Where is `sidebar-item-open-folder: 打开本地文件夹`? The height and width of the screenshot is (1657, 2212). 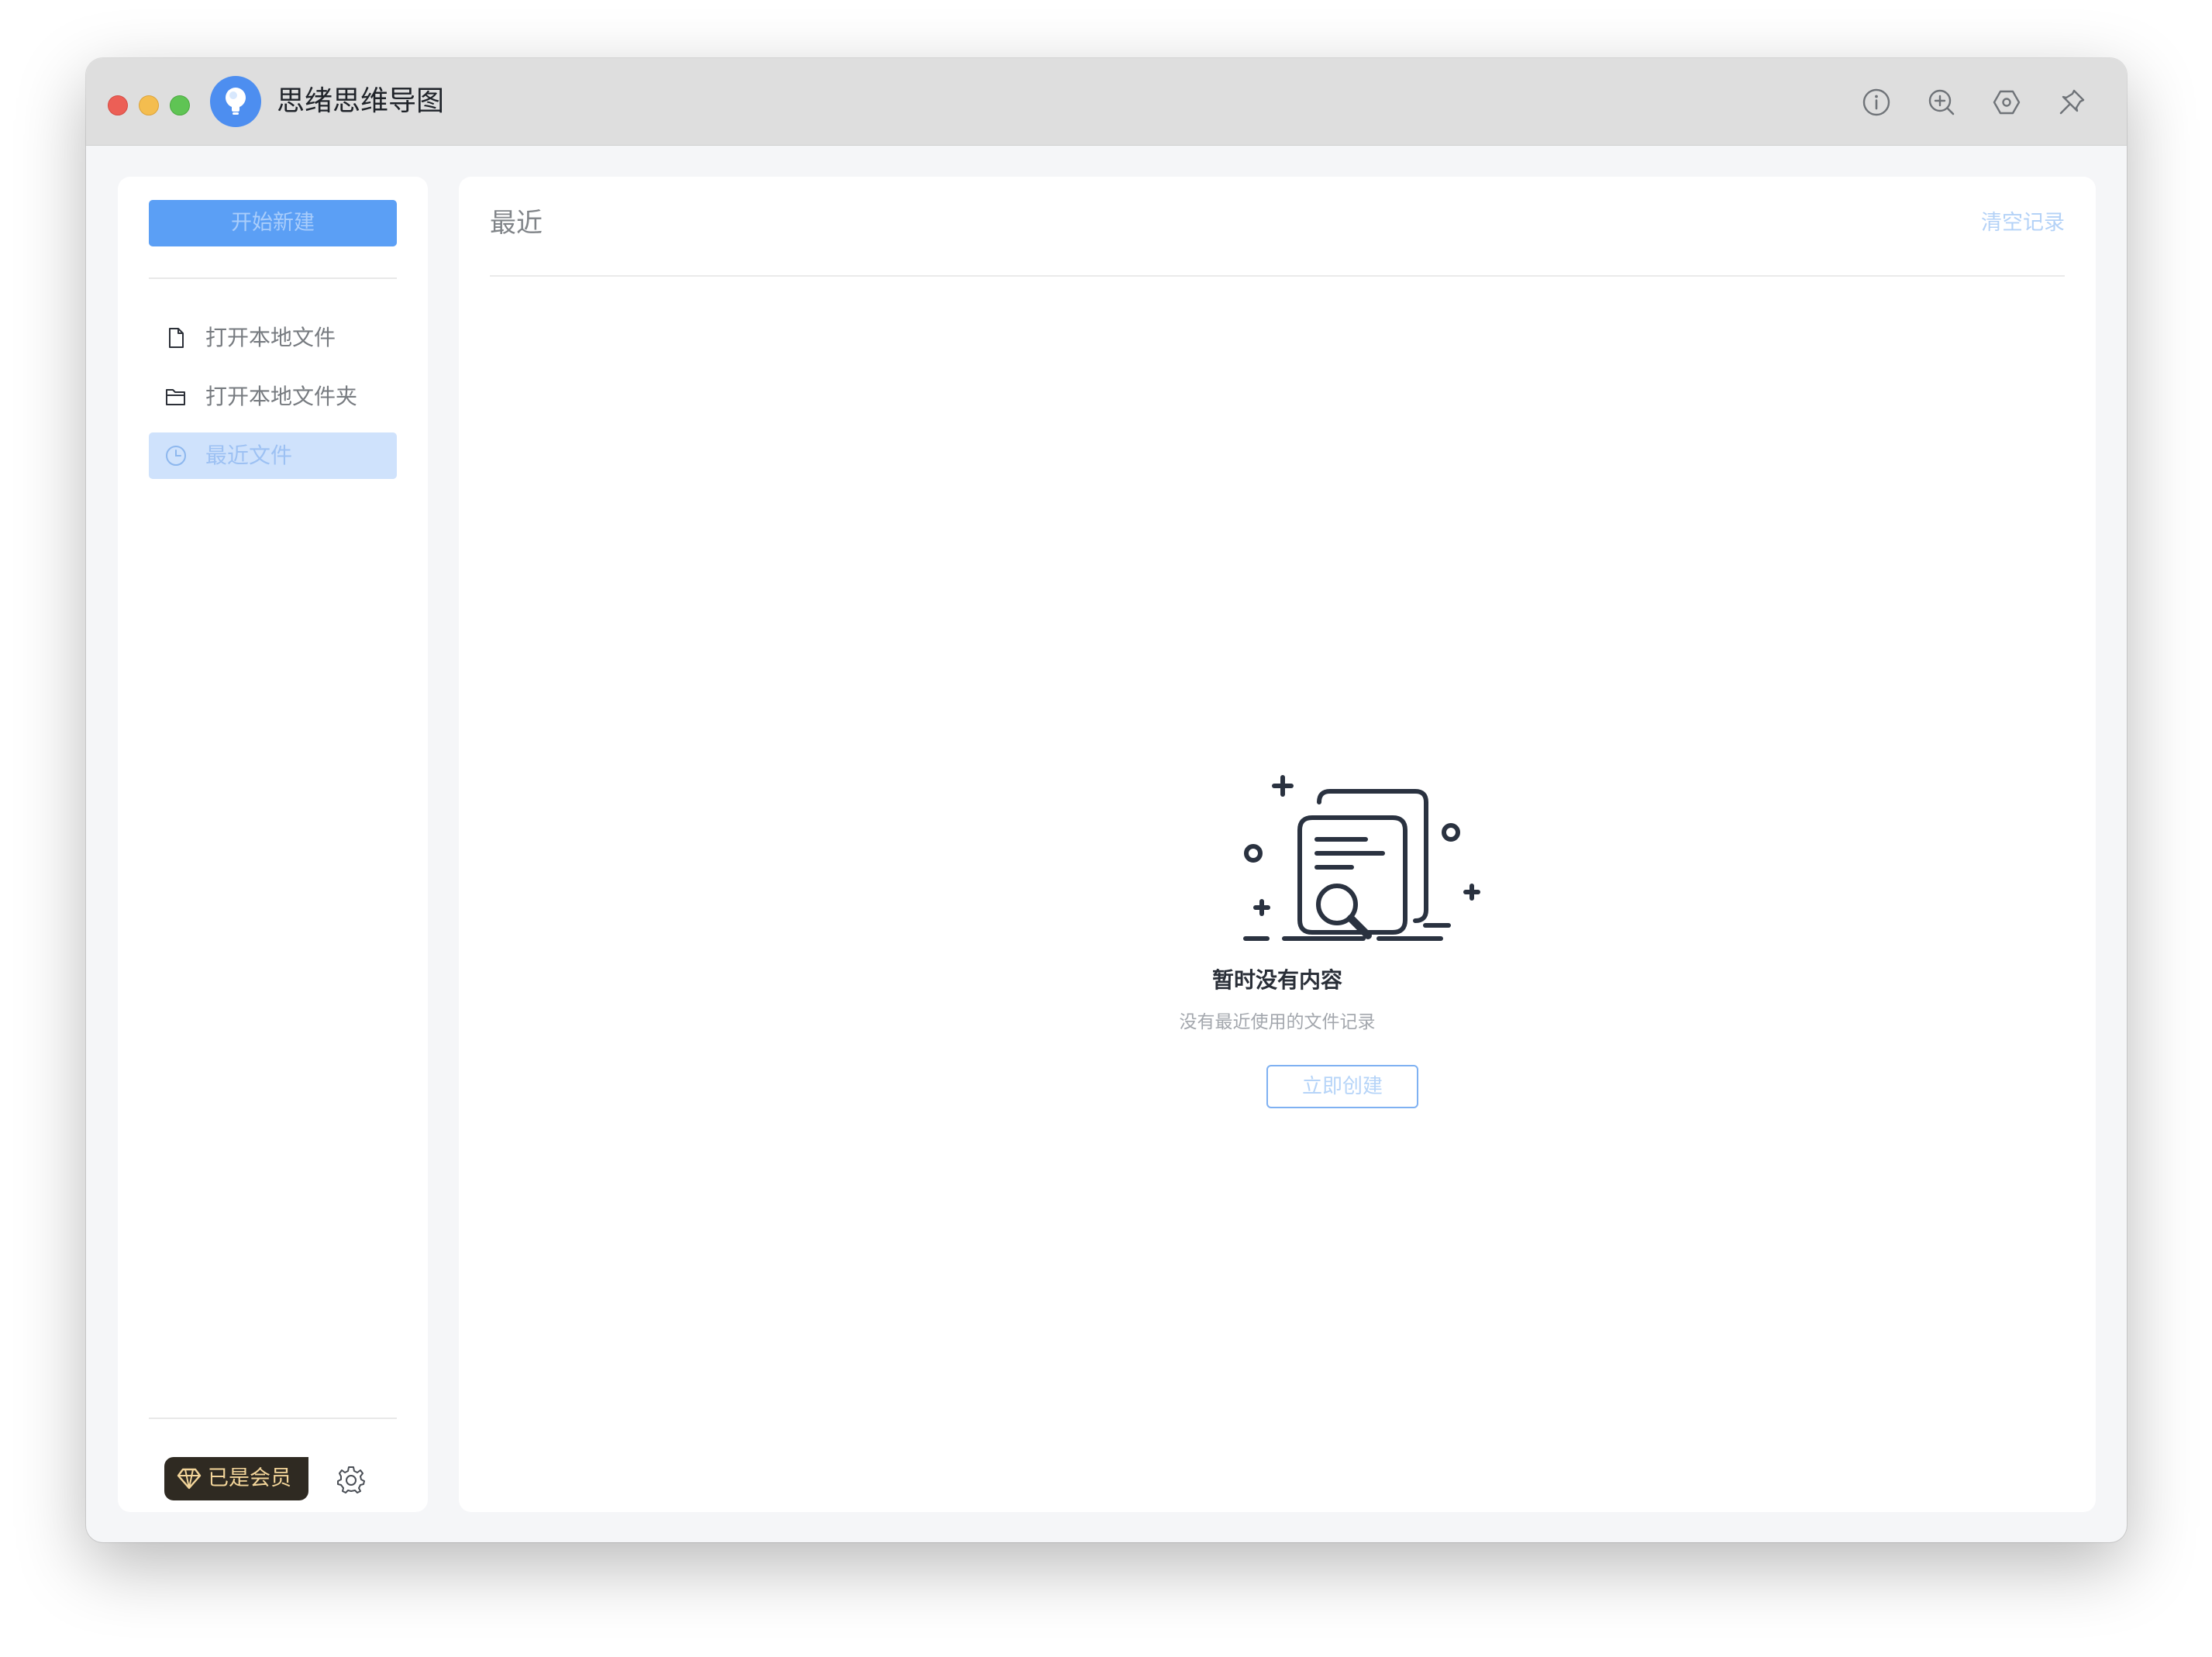
sidebar-item-open-folder: 打开本地文件夹 is located at coordinates (273, 397).